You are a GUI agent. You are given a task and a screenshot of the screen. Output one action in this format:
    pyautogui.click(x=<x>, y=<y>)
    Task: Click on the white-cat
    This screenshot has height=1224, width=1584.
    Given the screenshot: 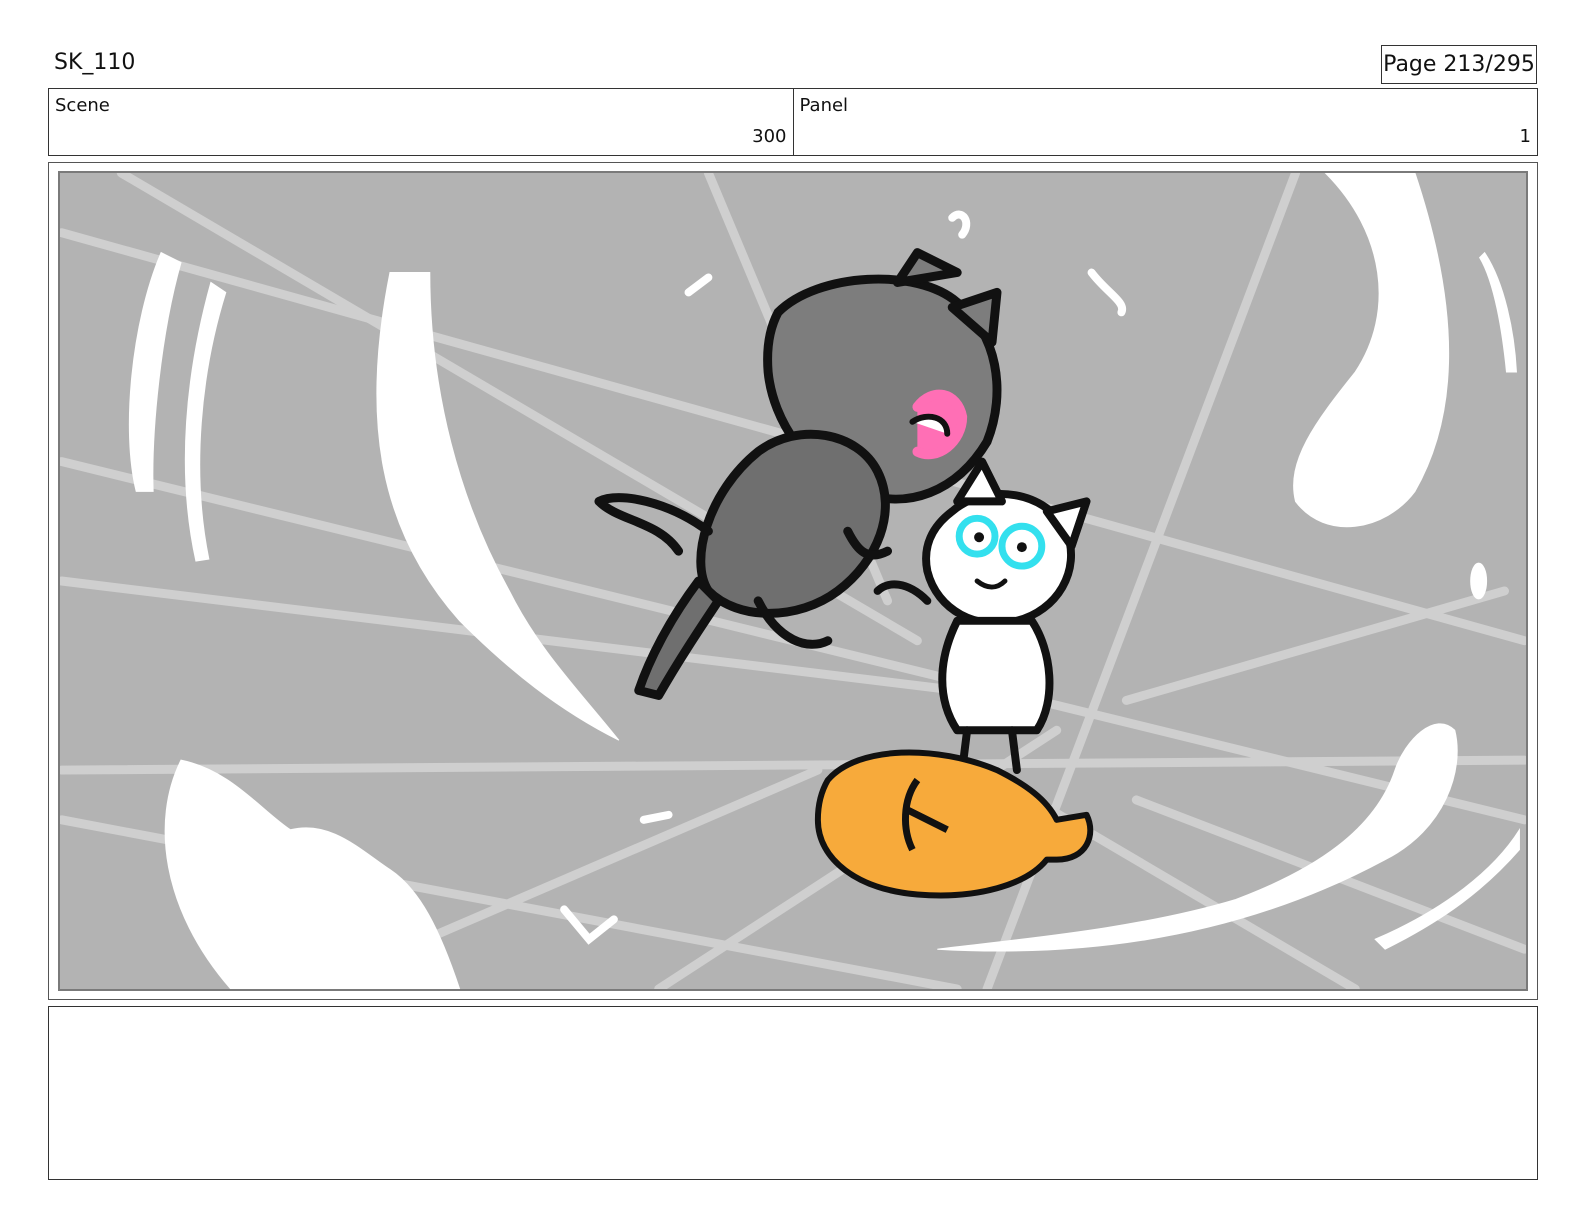 What is the action you would take?
    pyautogui.click(x=982, y=616)
    